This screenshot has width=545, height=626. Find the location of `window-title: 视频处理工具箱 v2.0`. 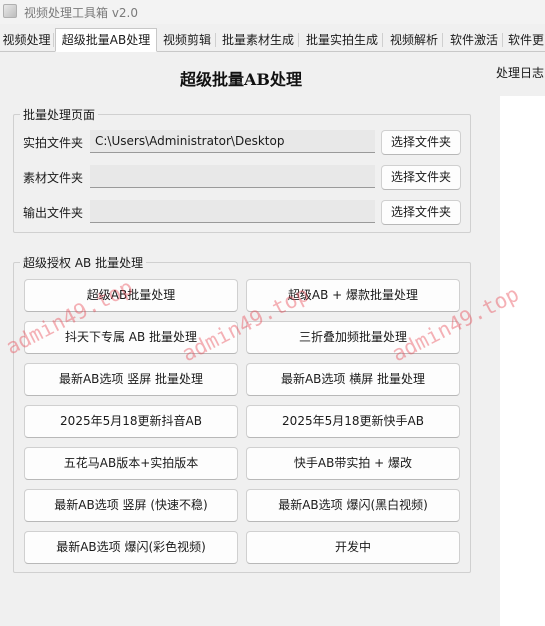

window-title: 视频处理工具箱 v2.0 is located at coordinates (81, 13).